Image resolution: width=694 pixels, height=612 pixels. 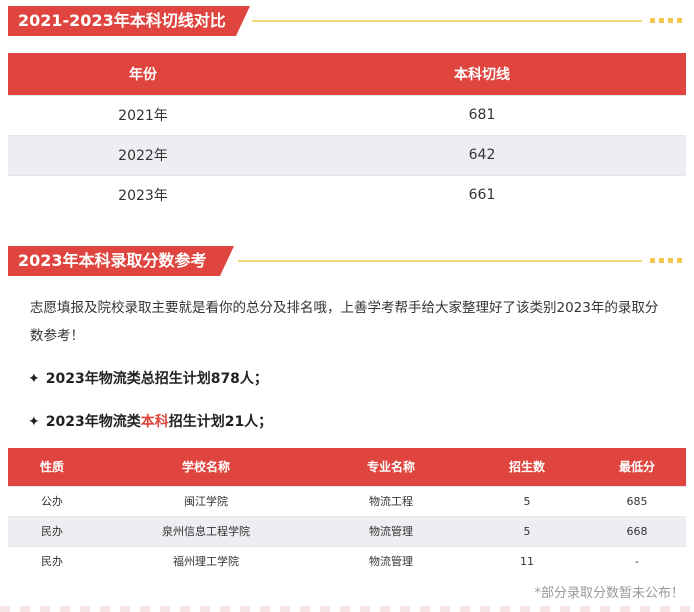 What do you see at coordinates (482, 114) in the screenshot?
I see `cell-cutoff: 681` at bounding box center [482, 114].